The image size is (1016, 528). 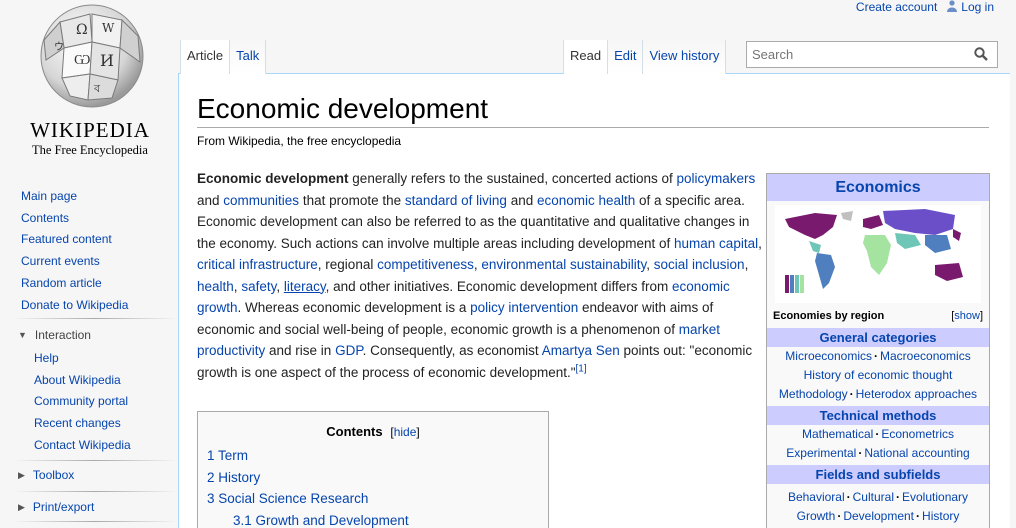 What do you see at coordinates (258, 286) in the screenshot?
I see `article-link: safety` at bounding box center [258, 286].